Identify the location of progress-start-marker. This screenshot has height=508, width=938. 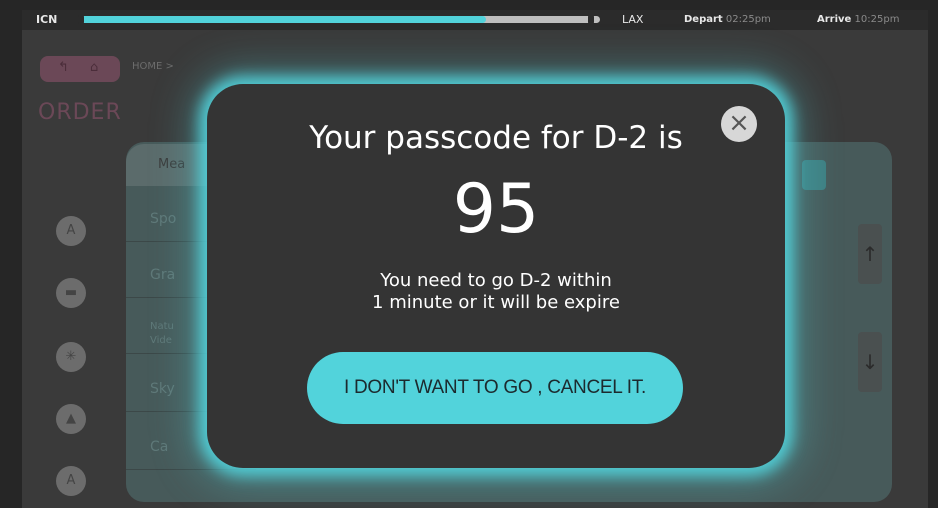
(81, 19).